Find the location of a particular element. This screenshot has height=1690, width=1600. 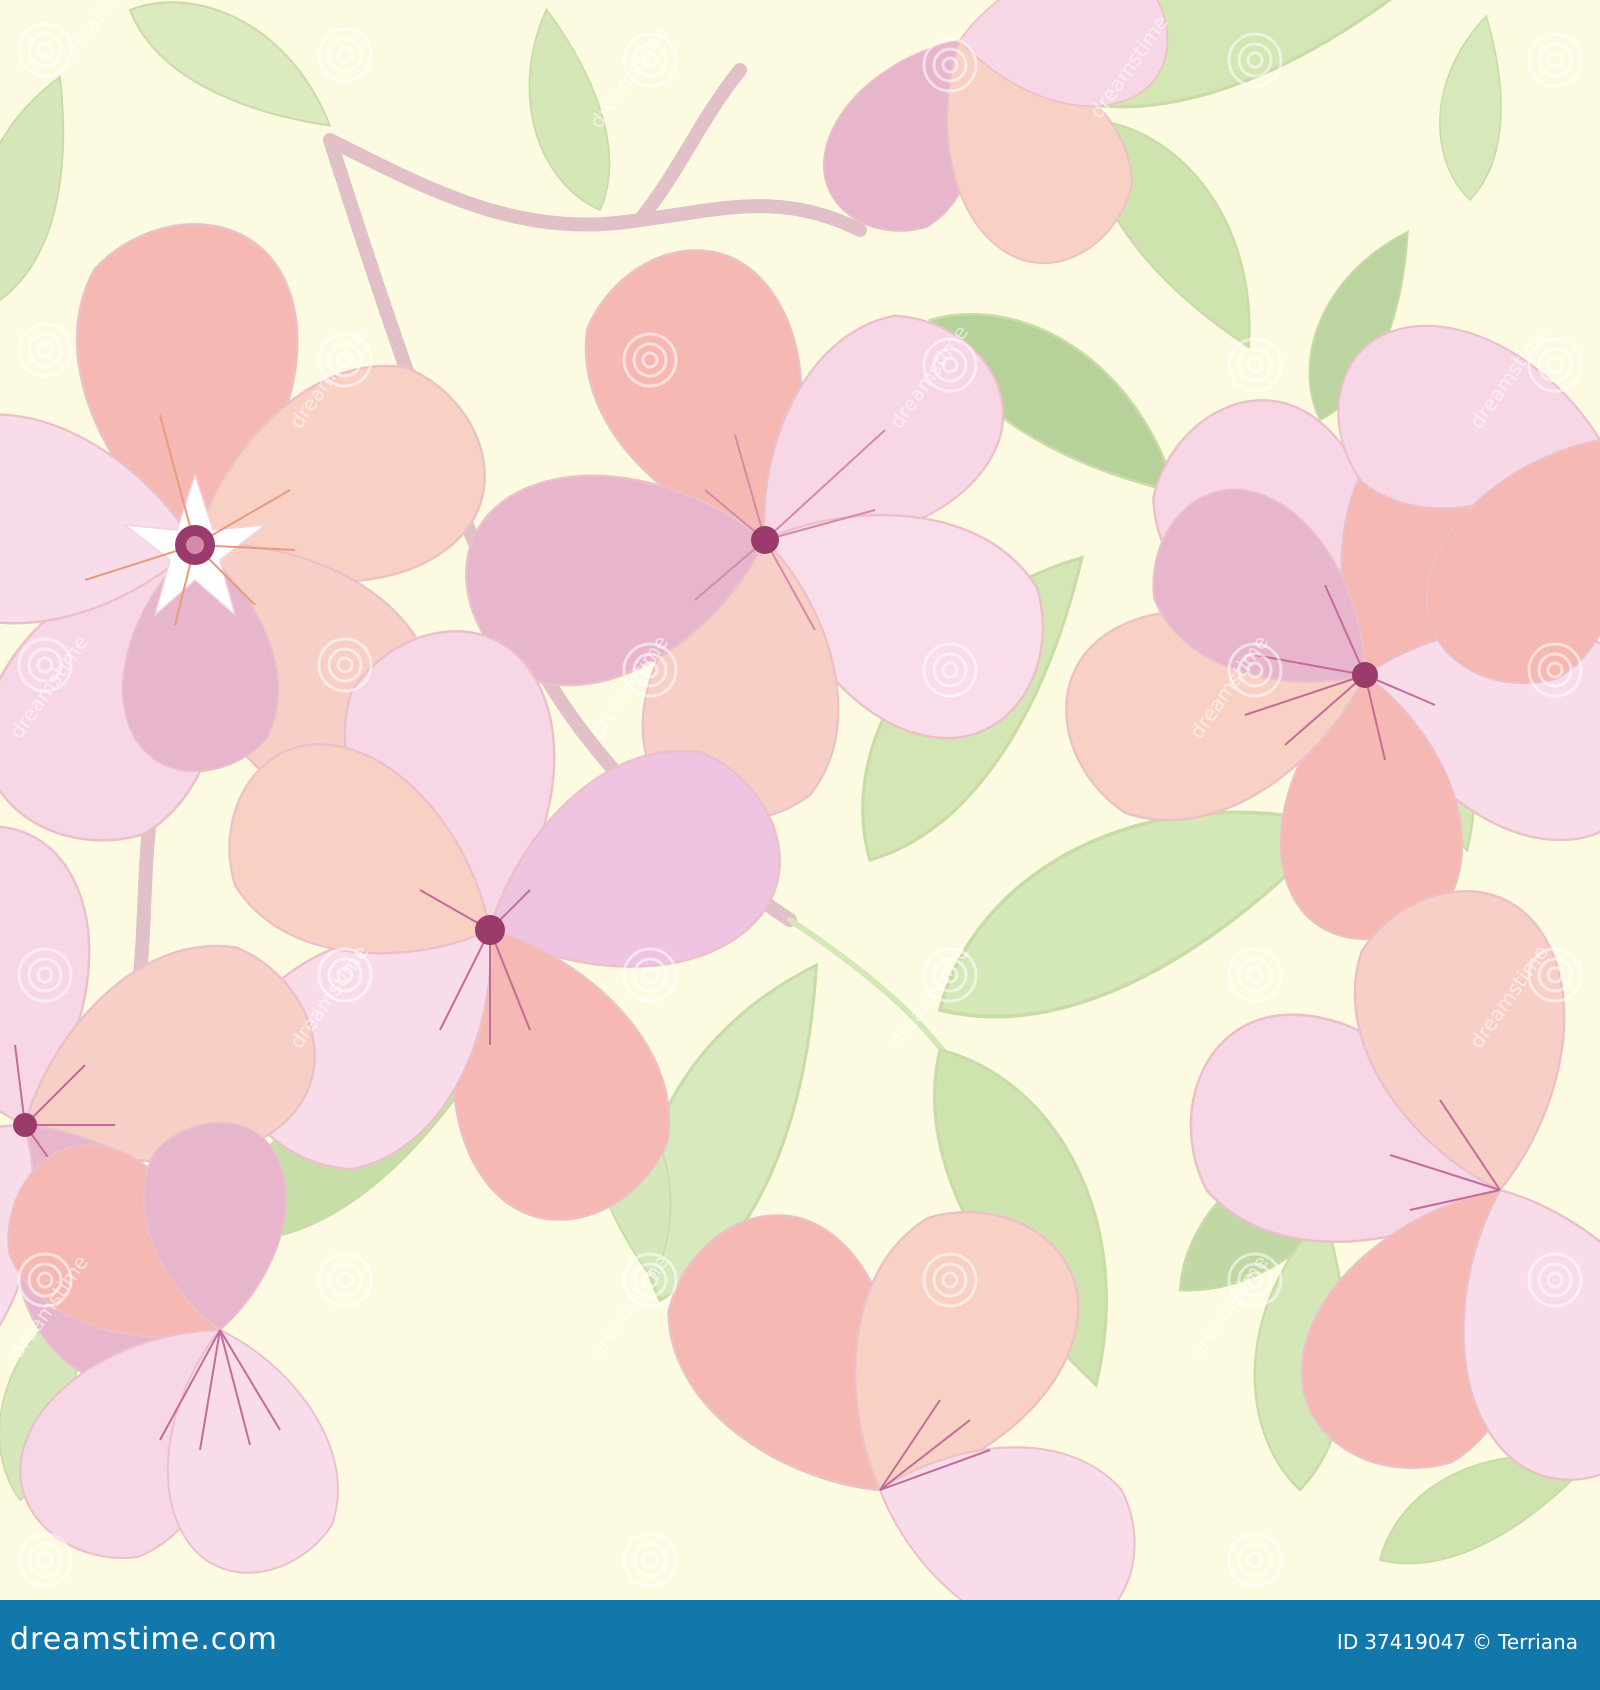

stock-footer-bar: dreamstime.com ID 37419047 © Terriana is located at coordinates (800, 1645).